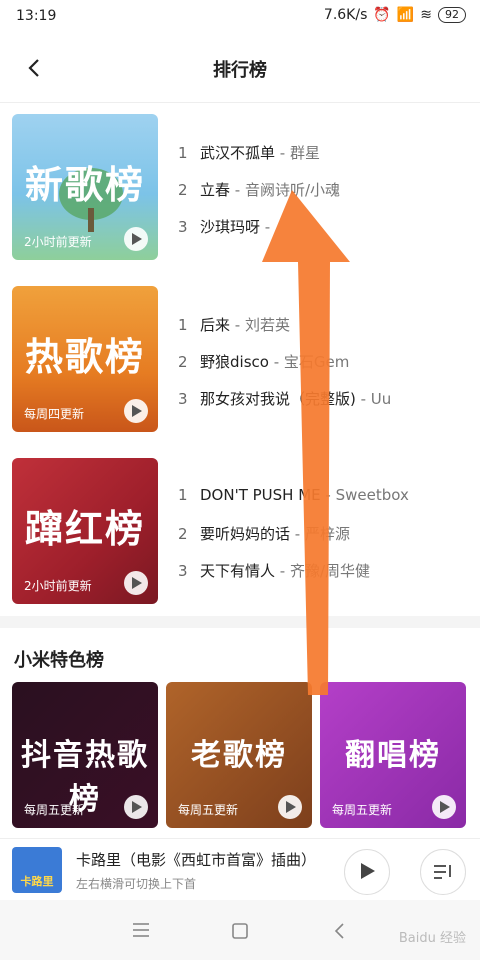 Image resolution: width=480 pixels, height=960 pixels. I want to click on chart-cover-title: 新歌榜, so click(84, 185).